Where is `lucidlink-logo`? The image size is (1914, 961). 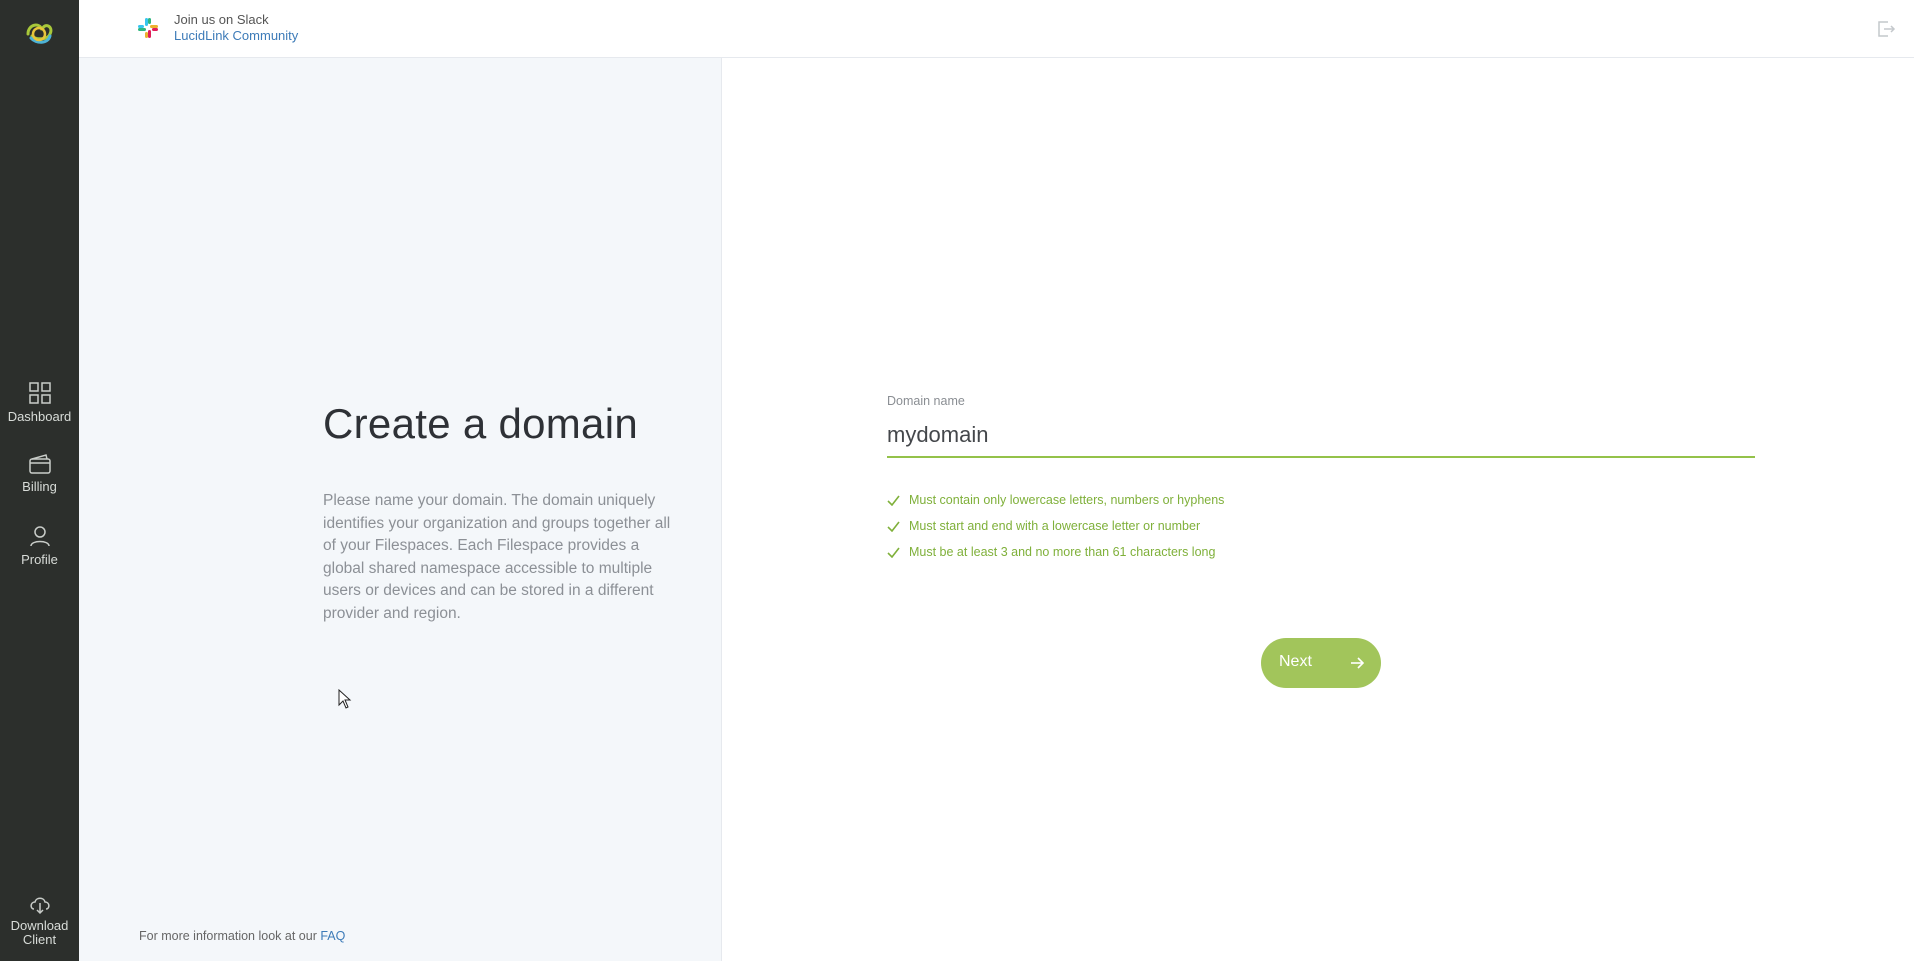 lucidlink-logo is located at coordinates (39, 31).